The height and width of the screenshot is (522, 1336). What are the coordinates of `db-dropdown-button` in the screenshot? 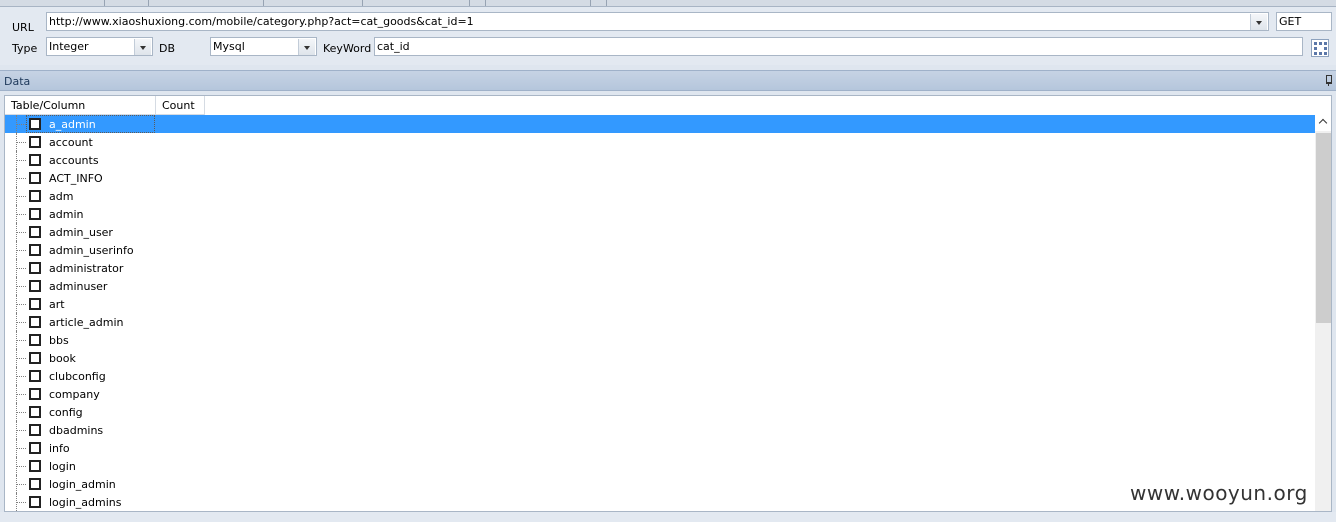 It's located at (306, 47).